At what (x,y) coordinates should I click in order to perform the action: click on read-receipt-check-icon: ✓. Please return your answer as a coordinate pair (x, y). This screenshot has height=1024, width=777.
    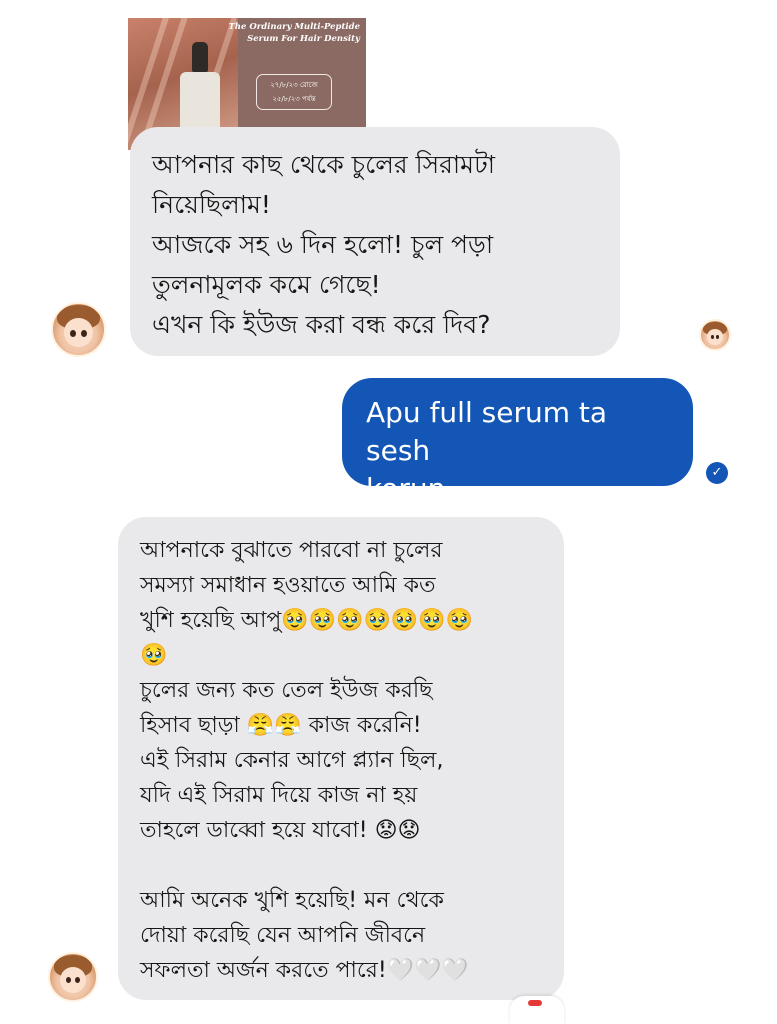
    Looking at the image, I should click on (717, 473).